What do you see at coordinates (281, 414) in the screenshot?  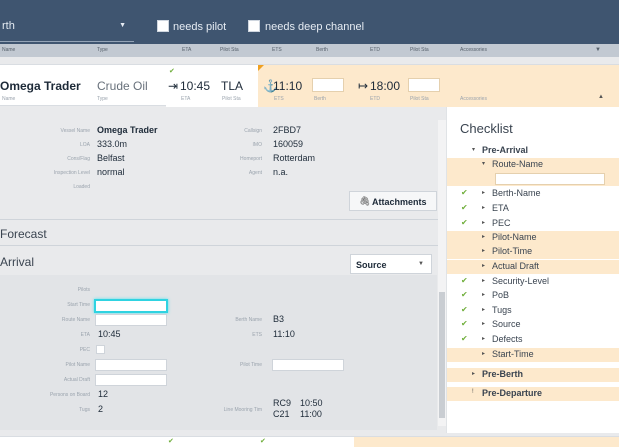 I see `mooring-line: C21` at bounding box center [281, 414].